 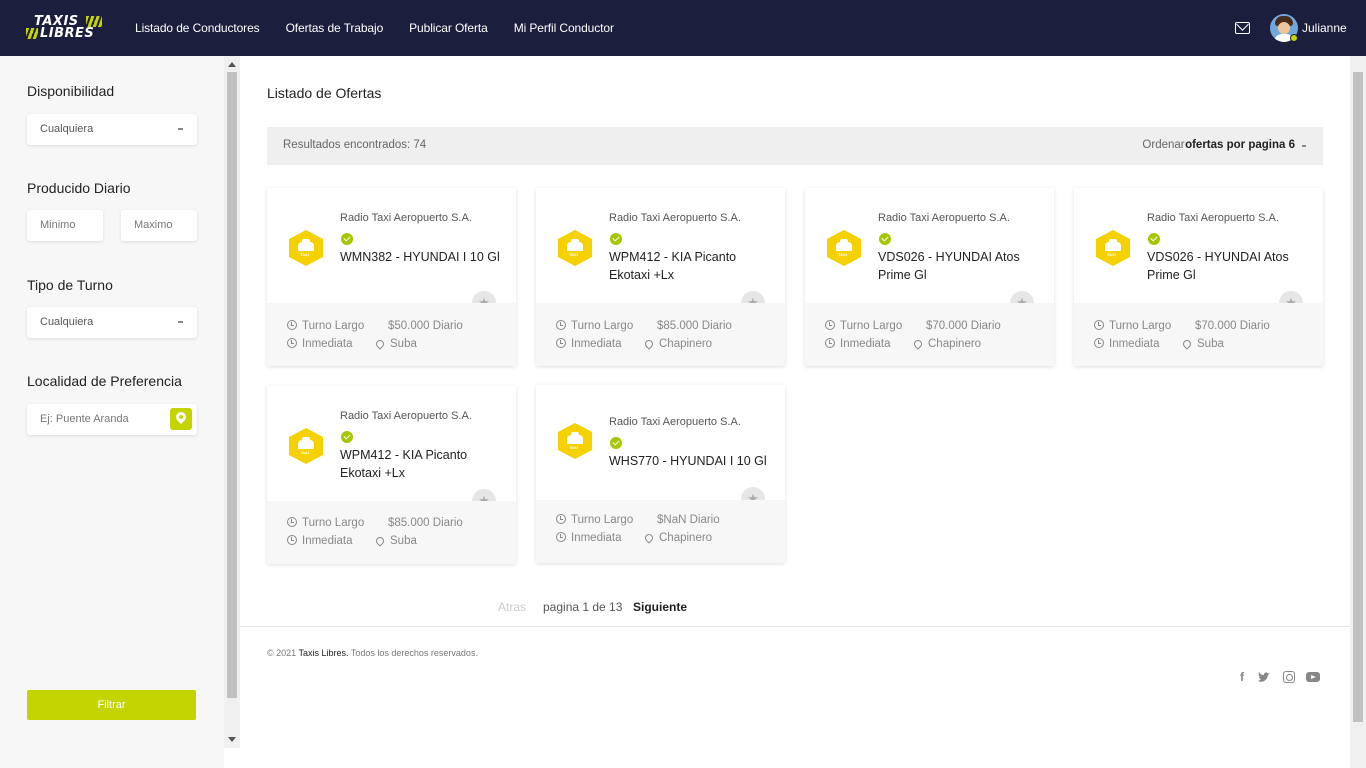 I want to click on pagination-next: Siguiente, so click(x=660, y=607).